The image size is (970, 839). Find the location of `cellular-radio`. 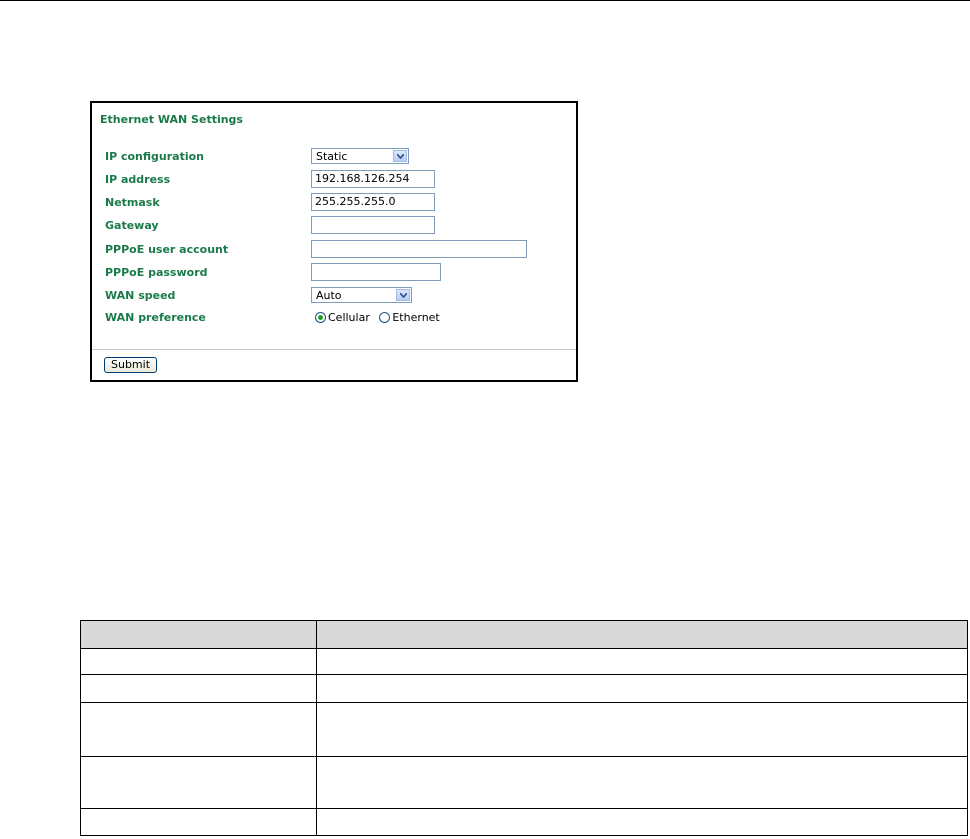

cellular-radio is located at coordinates (320, 317).